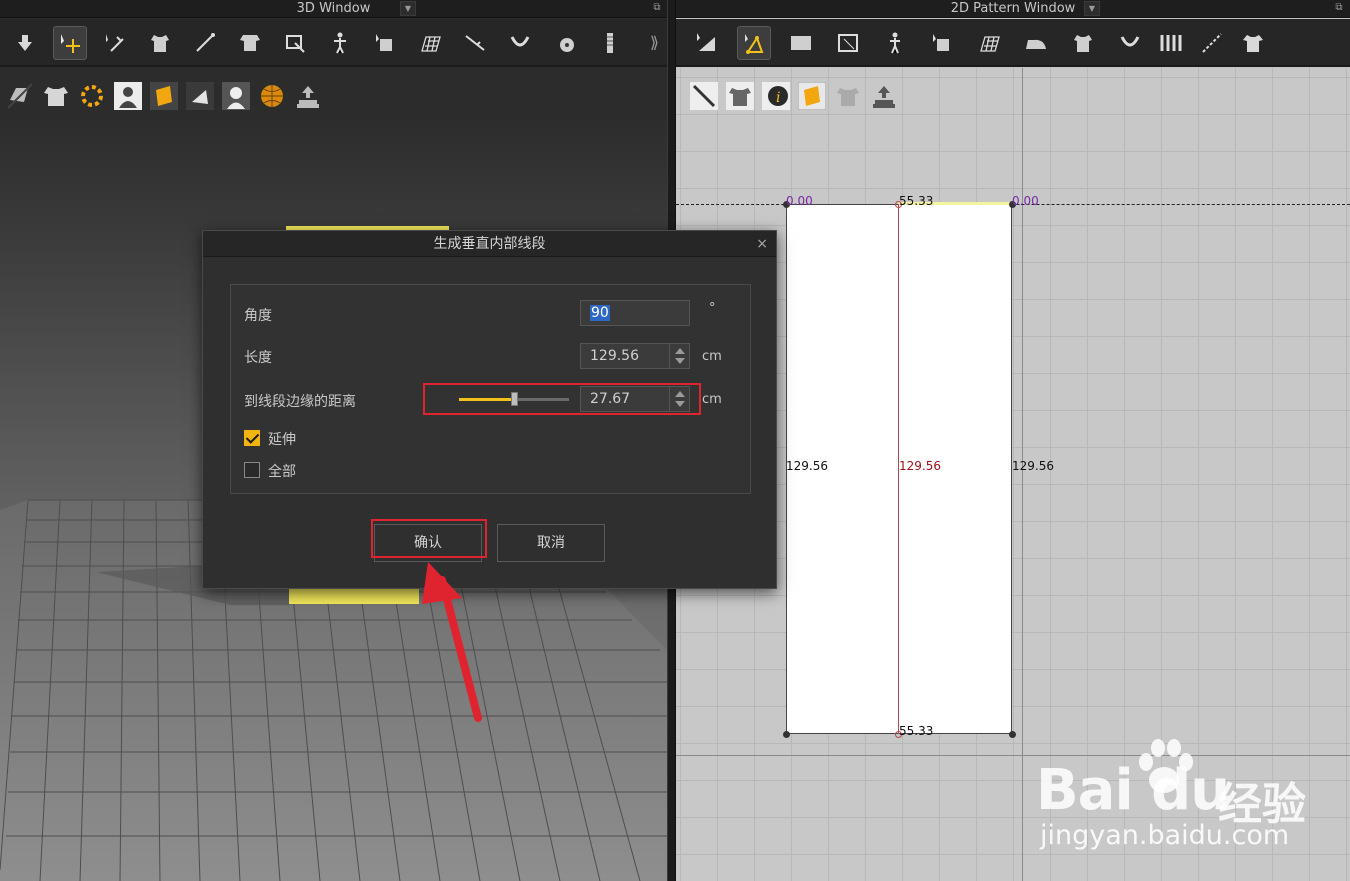  Describe the element at coordinates (848, 43) in the screenshot. I see `polygon-icon` at that location.